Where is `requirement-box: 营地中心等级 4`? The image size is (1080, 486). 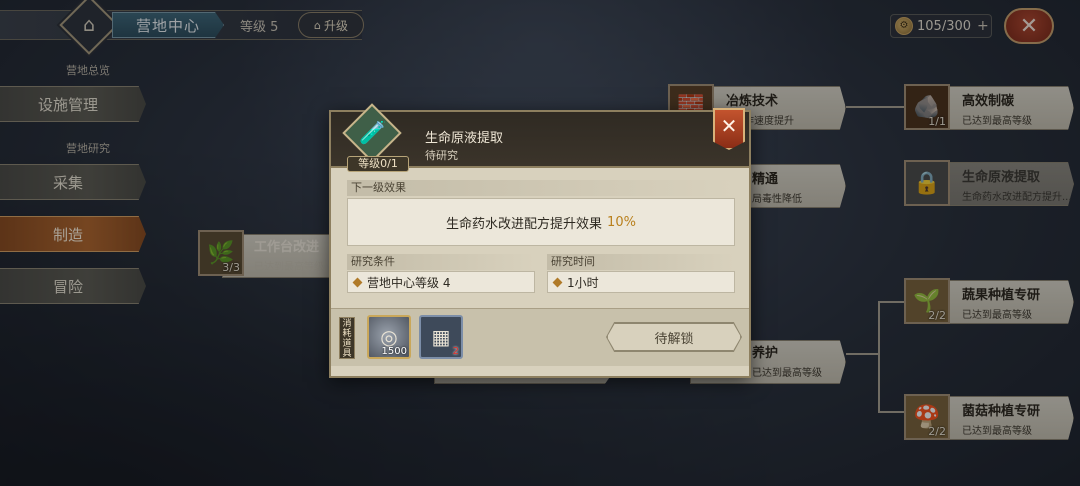 requirement-box: 营地中心等级 4 is located at coordinates (441, 282).